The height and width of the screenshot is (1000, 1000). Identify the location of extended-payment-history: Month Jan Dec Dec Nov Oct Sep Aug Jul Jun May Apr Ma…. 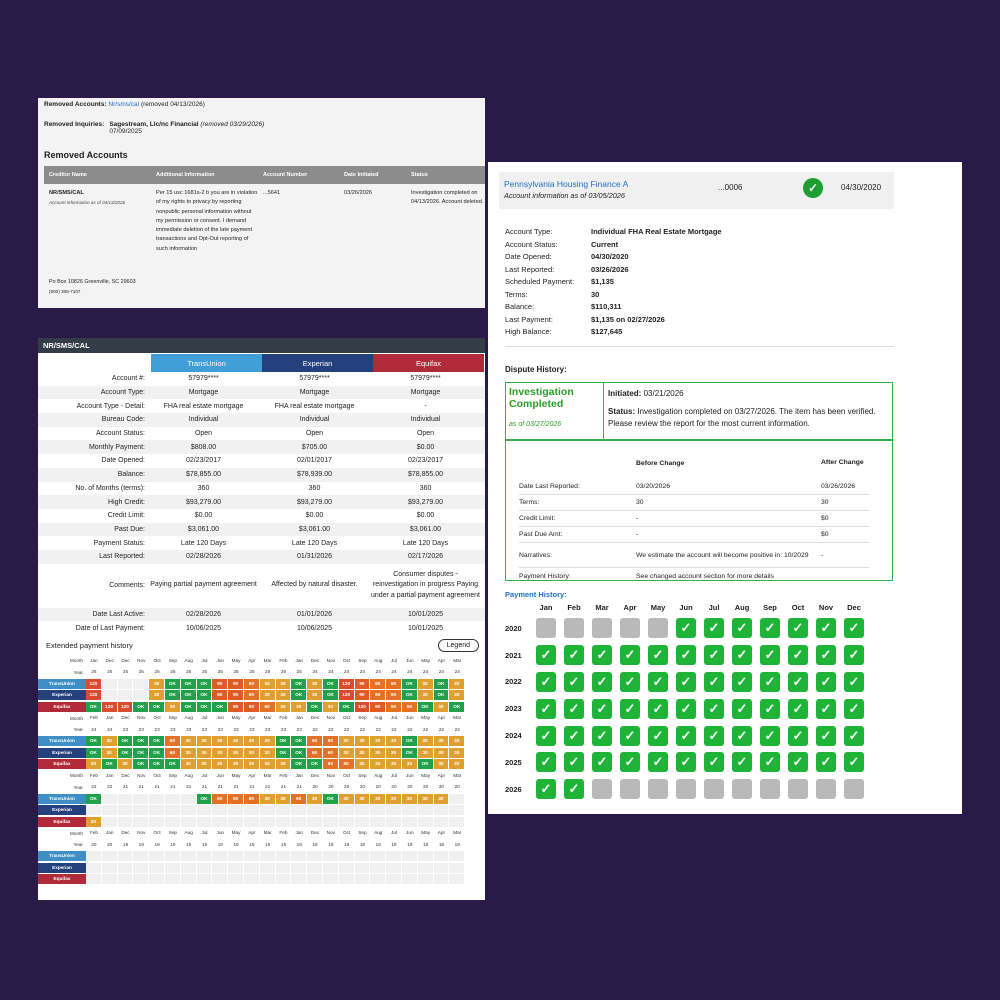
(261, 770).